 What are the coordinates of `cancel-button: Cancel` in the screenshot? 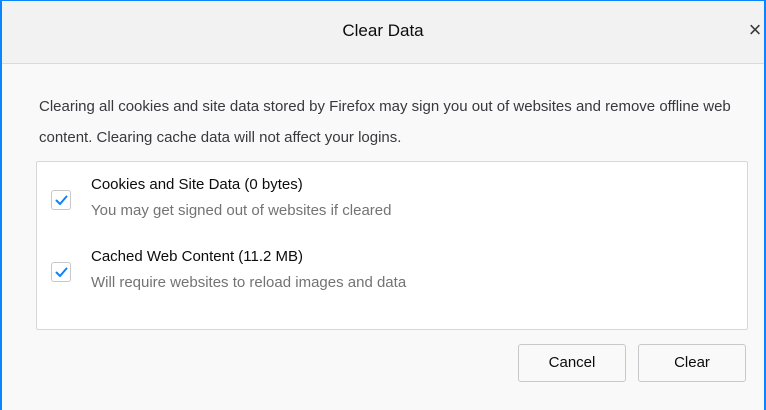 It's located at (572, 363).